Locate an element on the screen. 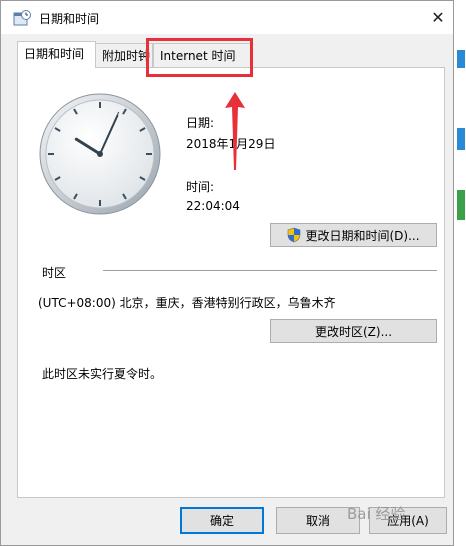  ok-label: 确定 is located at coordinates (221, 521).